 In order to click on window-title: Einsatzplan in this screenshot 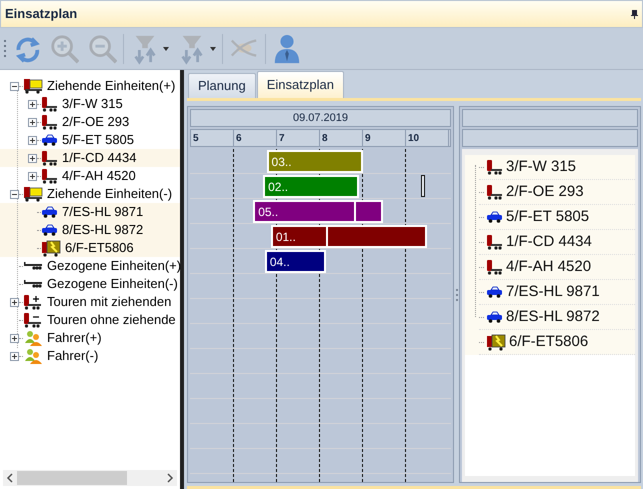, I will do `click(41, 14)`.